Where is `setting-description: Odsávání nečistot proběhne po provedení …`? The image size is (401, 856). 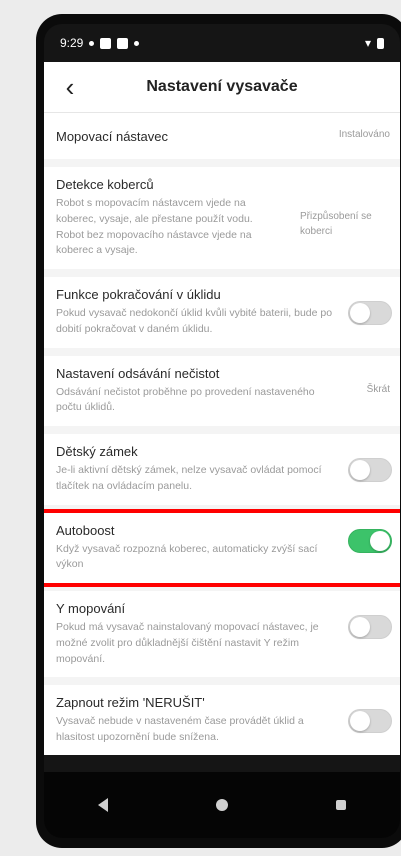 setting-description: Odsávání nečistot proběhne po provedení … is located at coordinates (185, 399).